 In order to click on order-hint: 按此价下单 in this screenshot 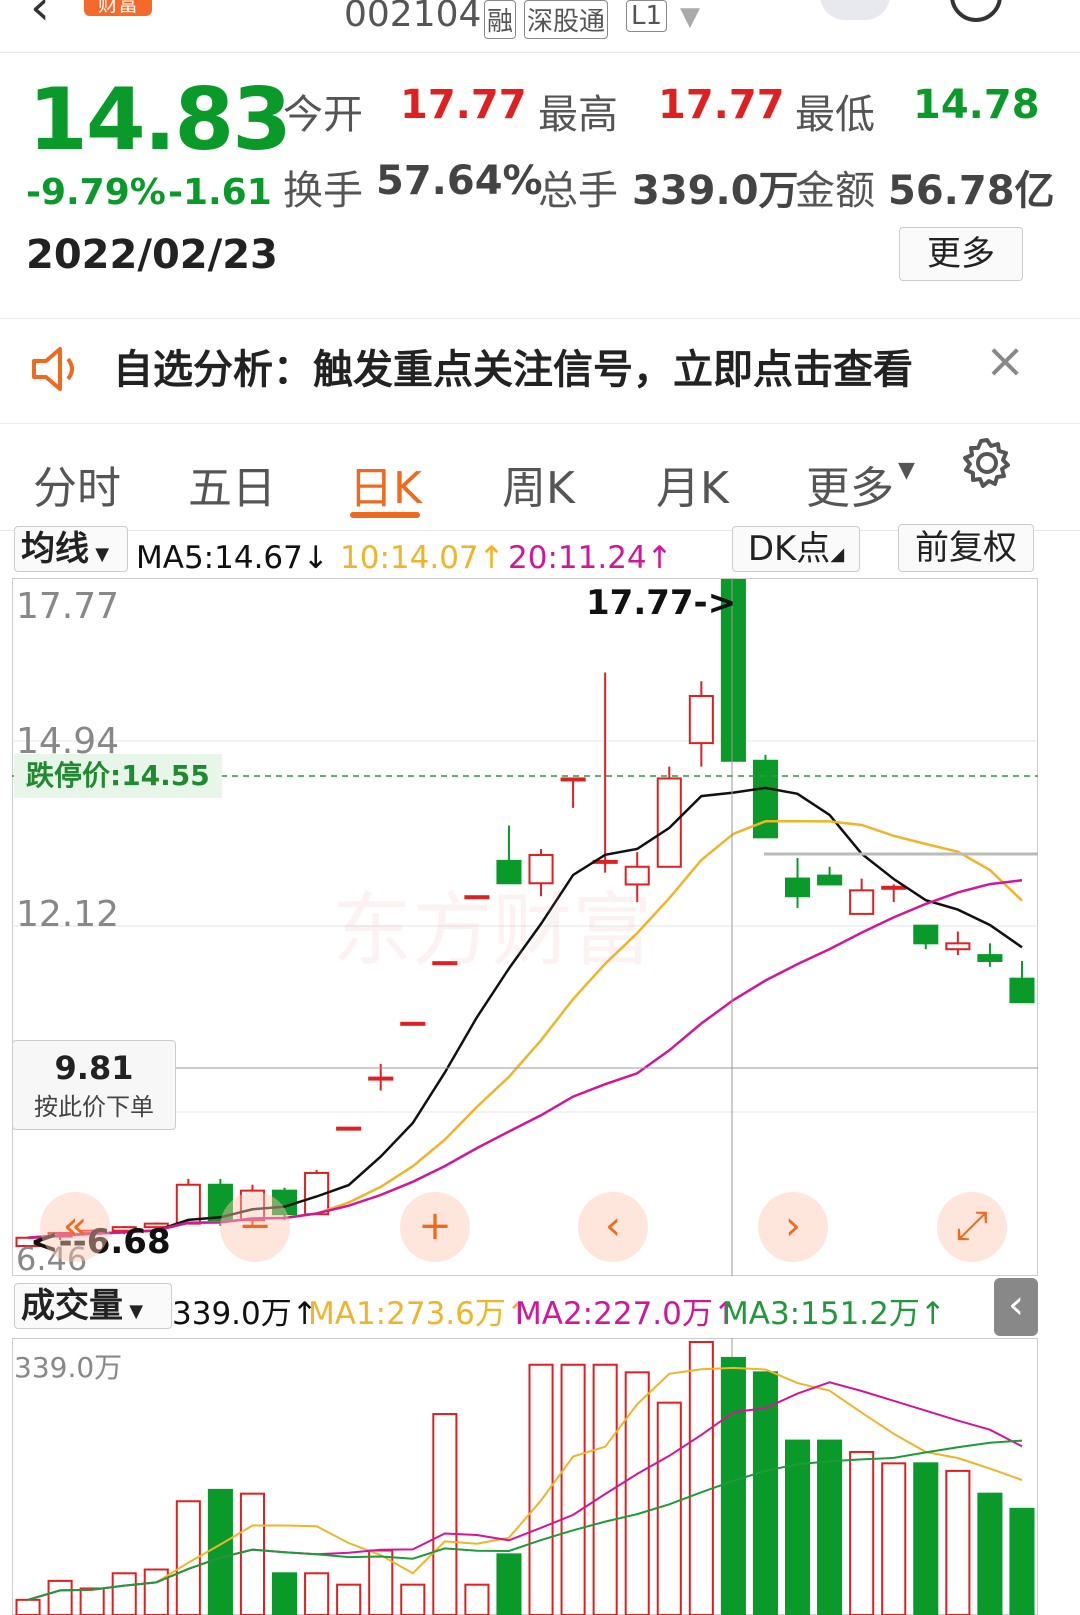, I will do `click(94, 1107)`.